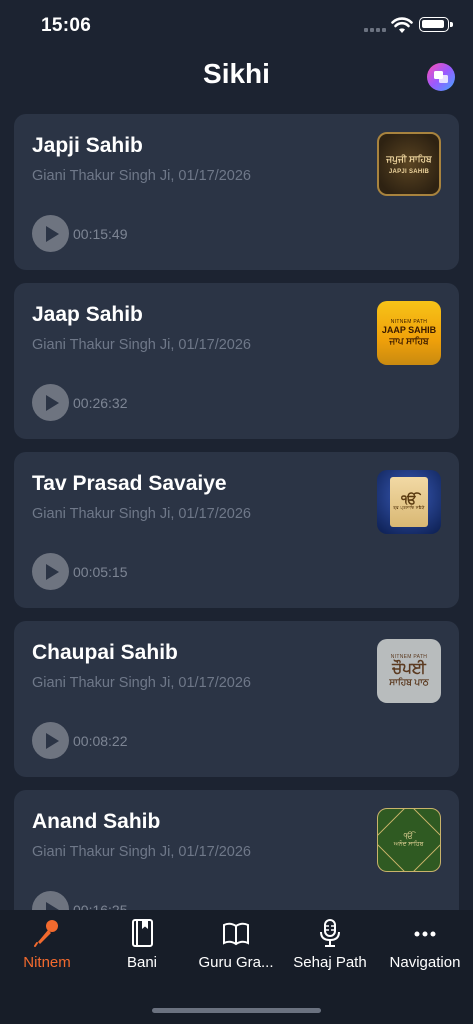 The image size is (473, 1024). Describe the element at coordinates (330, 933) in the screenshot. I see `podcast-mic-icon` at that location.